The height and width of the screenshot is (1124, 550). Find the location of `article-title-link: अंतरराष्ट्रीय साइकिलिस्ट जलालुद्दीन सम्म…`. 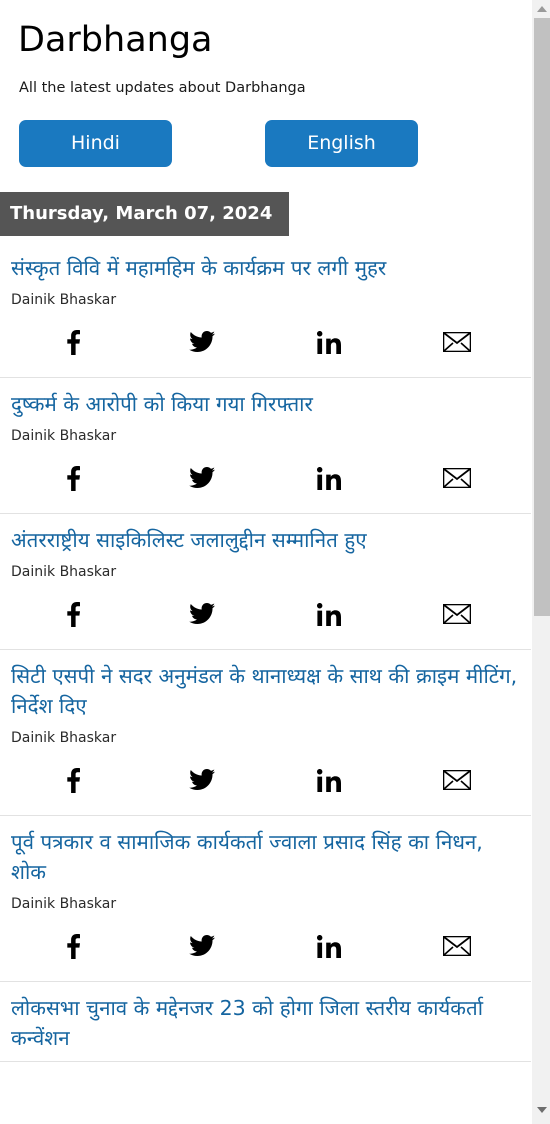

article-title-link: अंतरराष्ट्रीय साइकिलिस्ट जलालुद्दीन सम्म… is located at coordinates (265, 540).